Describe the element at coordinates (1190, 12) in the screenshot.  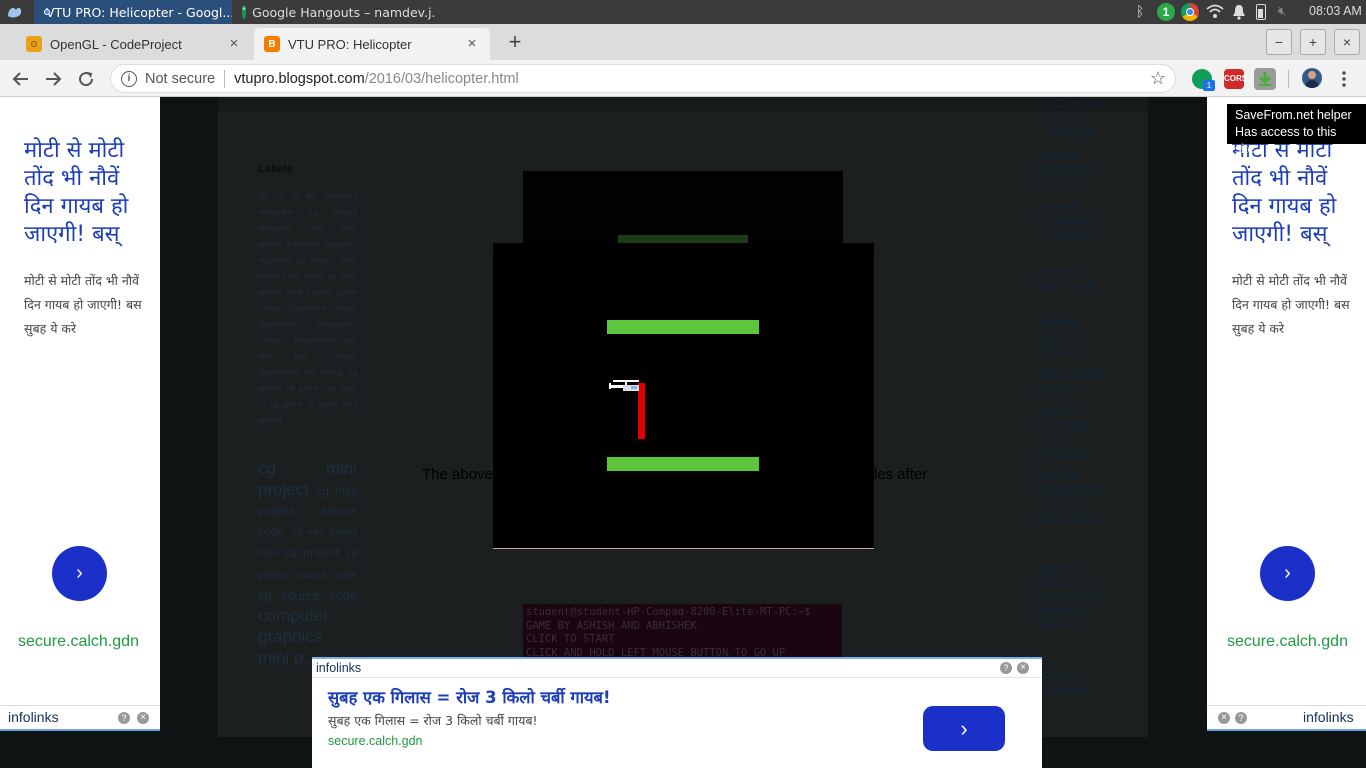
I see `chrome-tray-icon` at that location.